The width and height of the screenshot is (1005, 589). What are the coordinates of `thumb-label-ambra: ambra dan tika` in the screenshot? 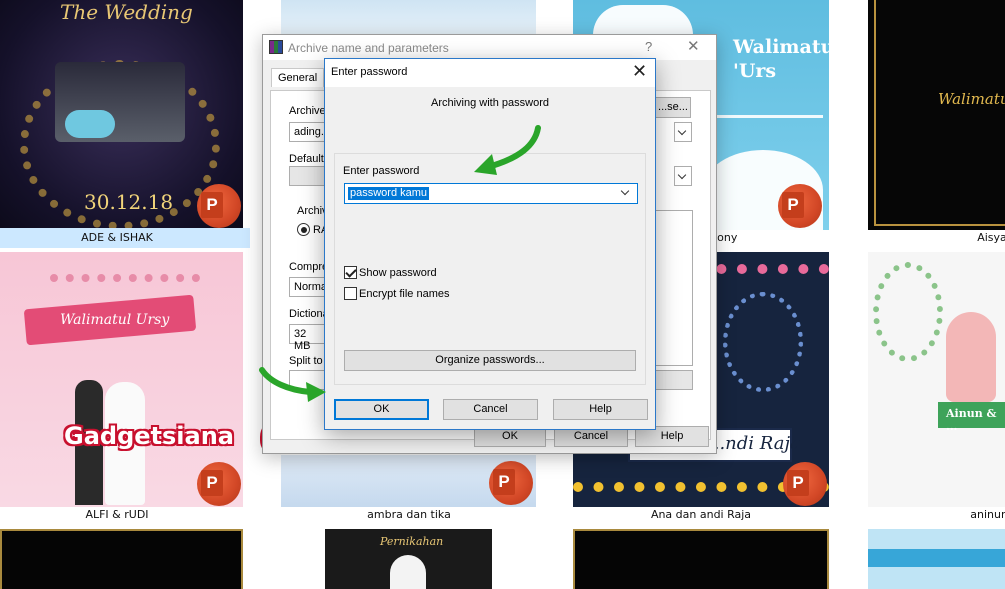 It's located at (409, 514).